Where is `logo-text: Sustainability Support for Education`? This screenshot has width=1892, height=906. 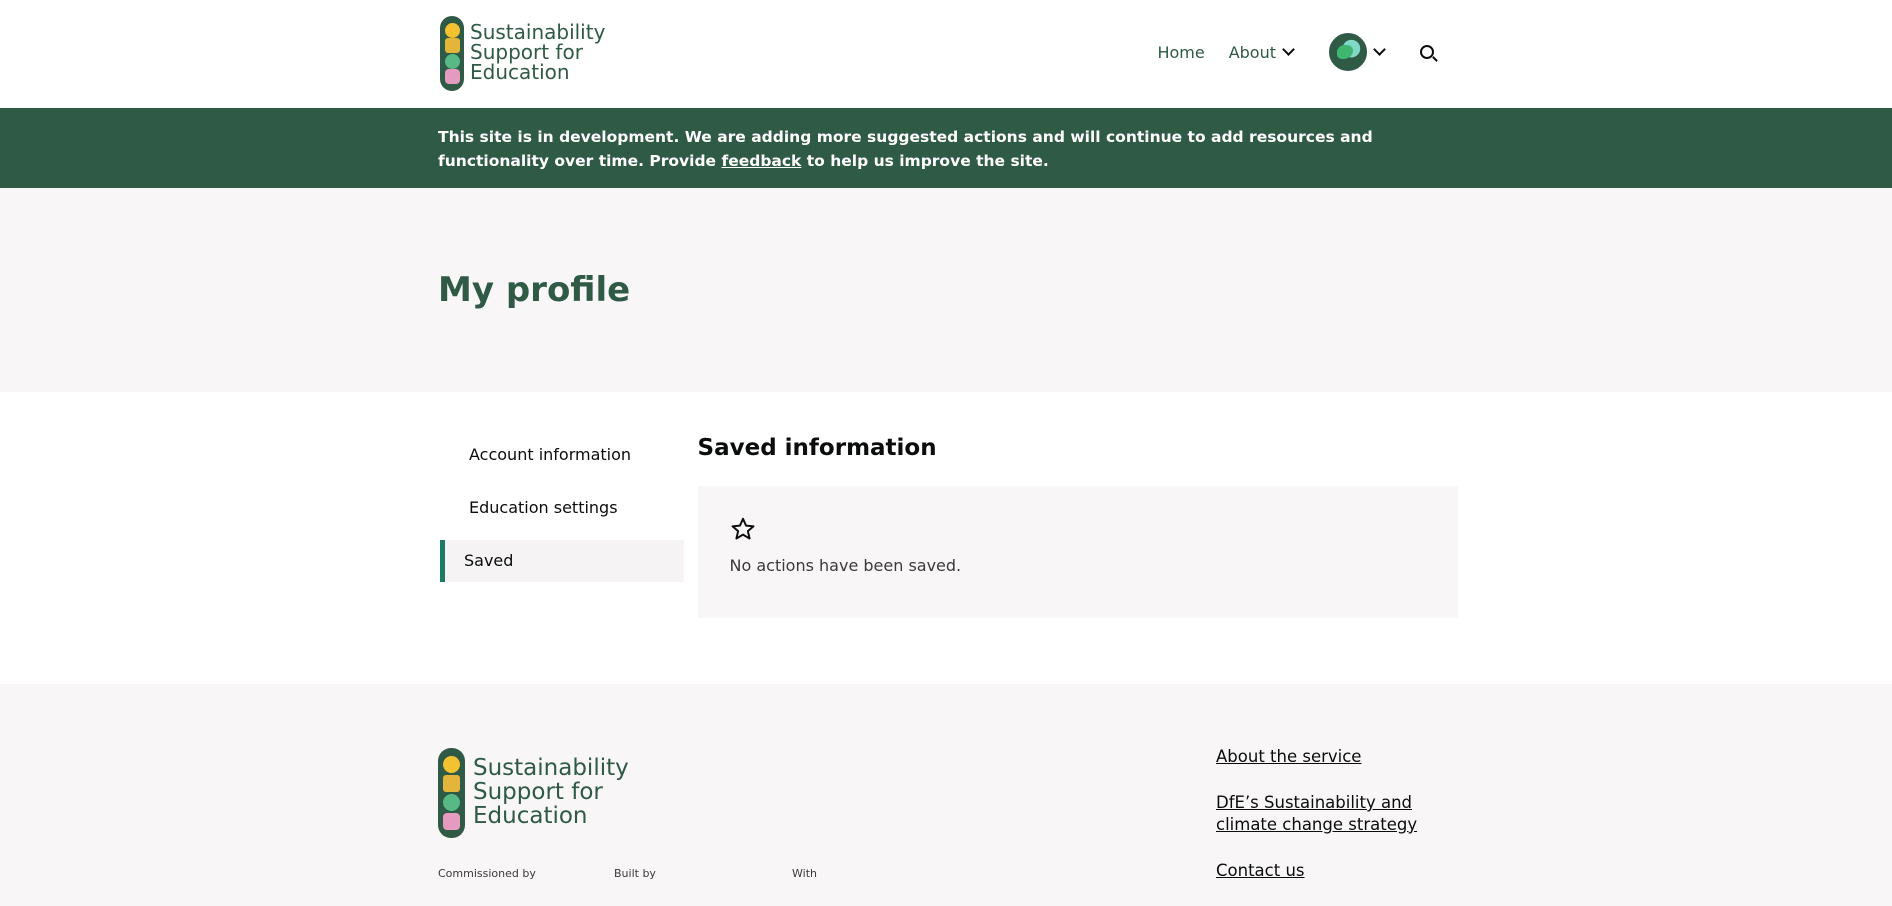 logo-text: Sustainability Support for Education is located at coordinates (538, 52).